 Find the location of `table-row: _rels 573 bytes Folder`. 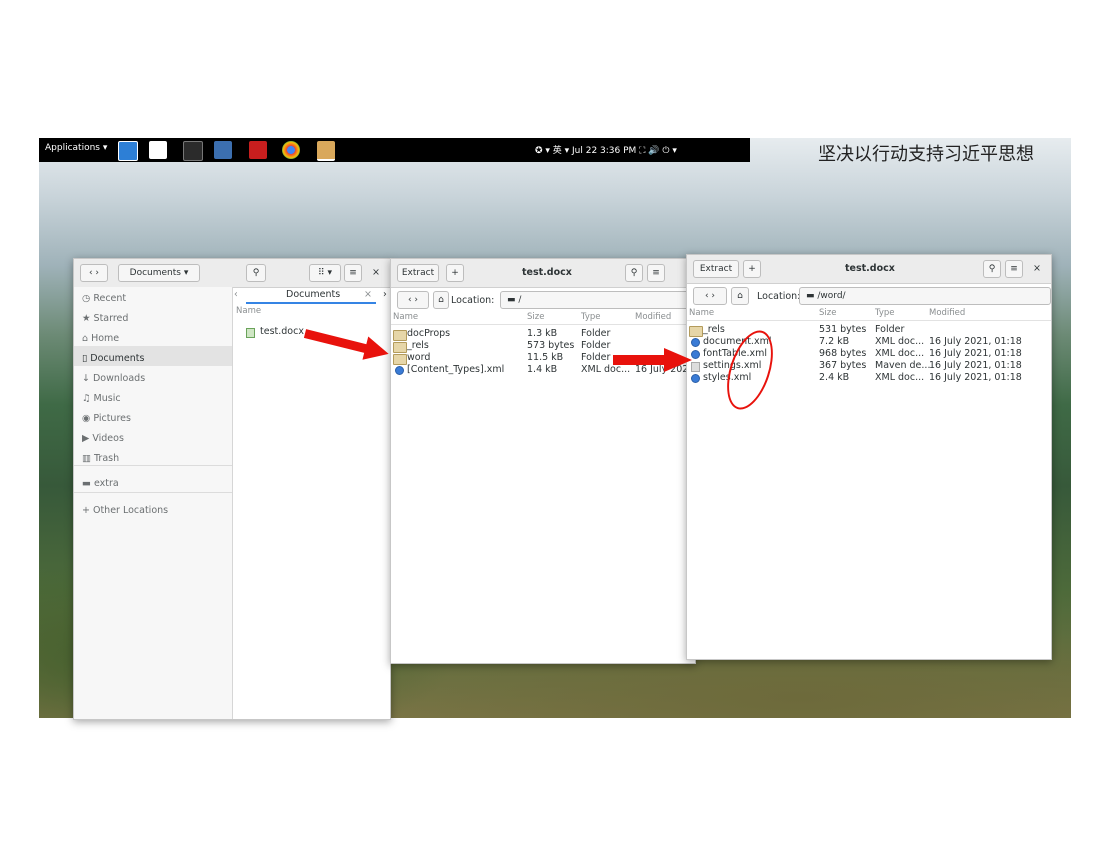

table-row: _rels 573 bytes Folder is located at coordinates (543, 346).